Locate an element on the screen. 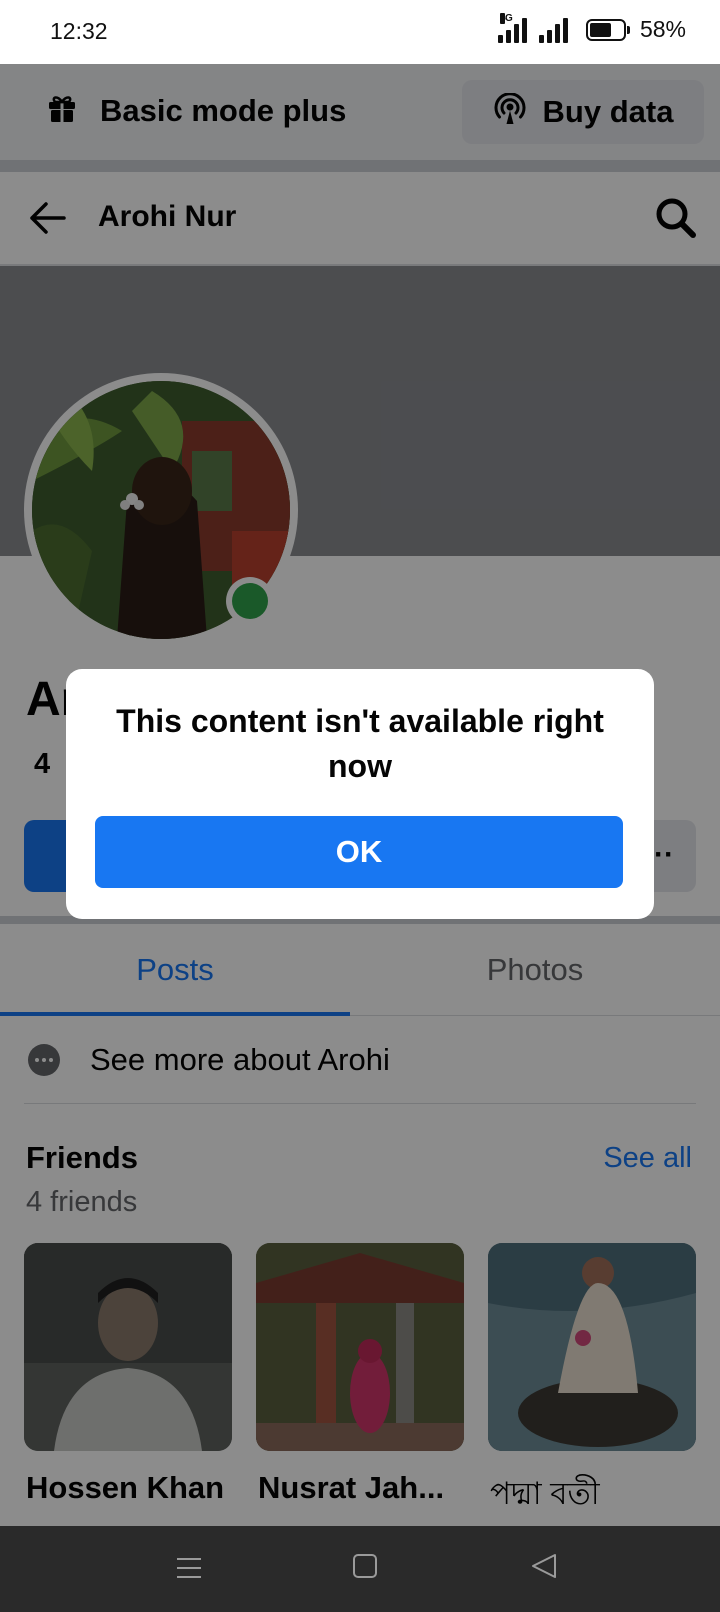 This screenshot has width=720, height=1612. nav-menu-icon is located at coordinates (189, 1570).